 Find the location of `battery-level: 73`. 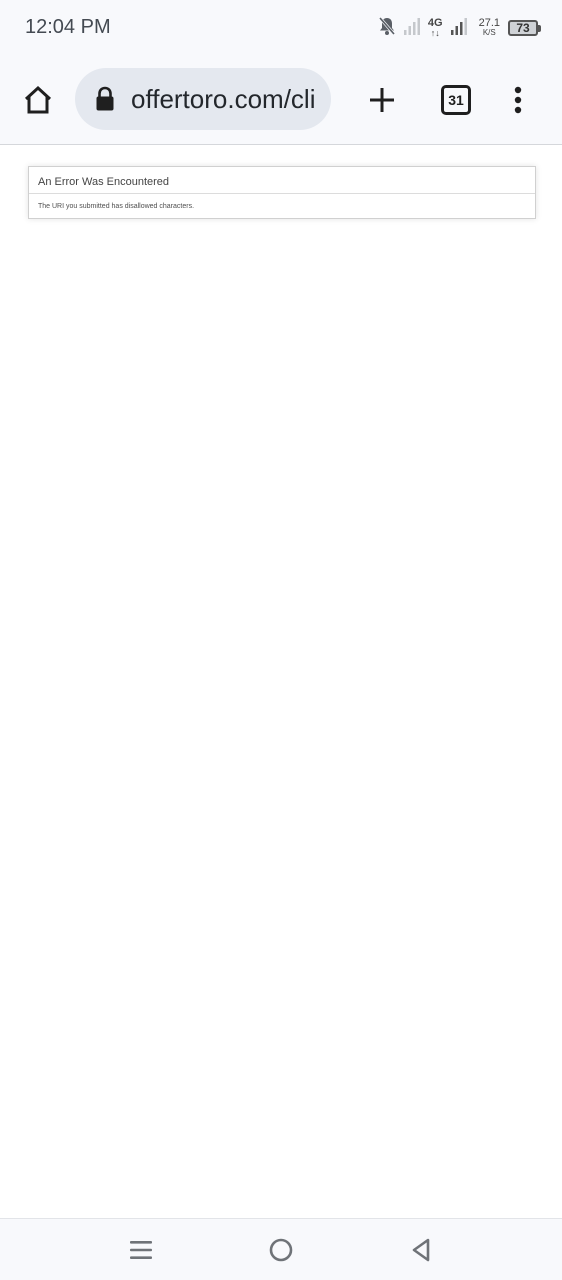

battery-level: 73 is located at coordinates (523, 28).